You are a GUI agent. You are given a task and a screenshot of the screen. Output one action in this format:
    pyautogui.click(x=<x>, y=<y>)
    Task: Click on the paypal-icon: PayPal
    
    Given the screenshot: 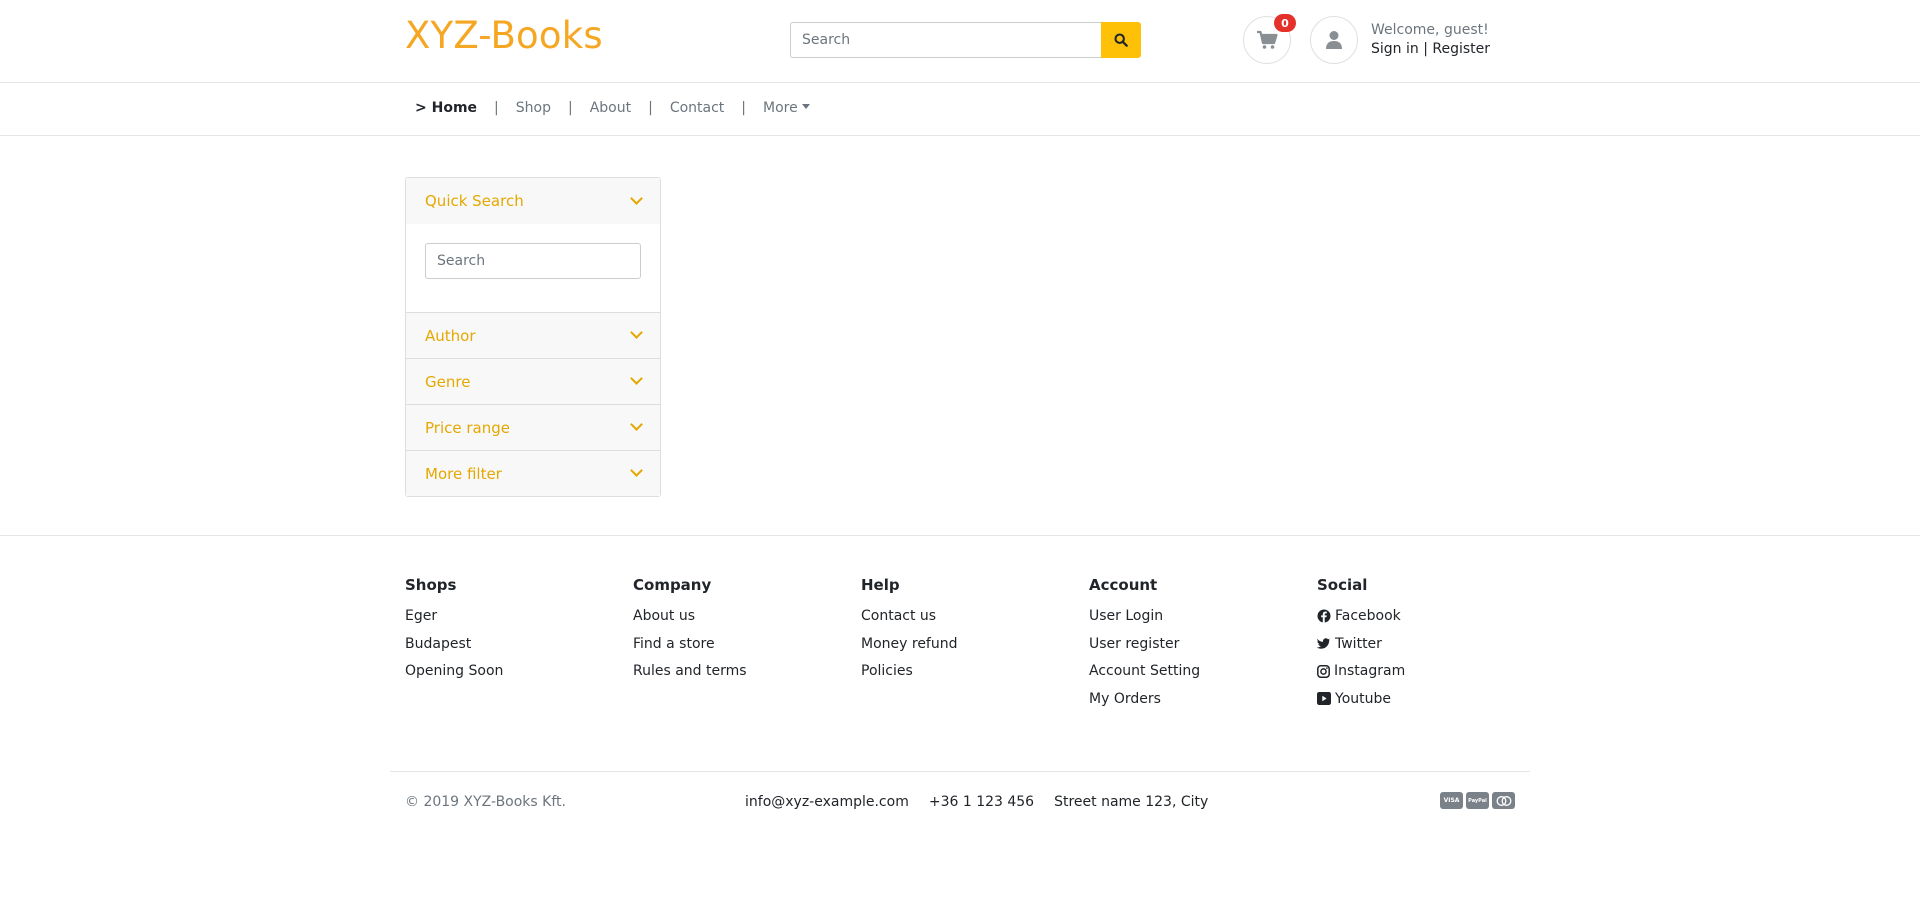 What is the action you would take?
    pyautogui.click(x=1477, y=800)
    